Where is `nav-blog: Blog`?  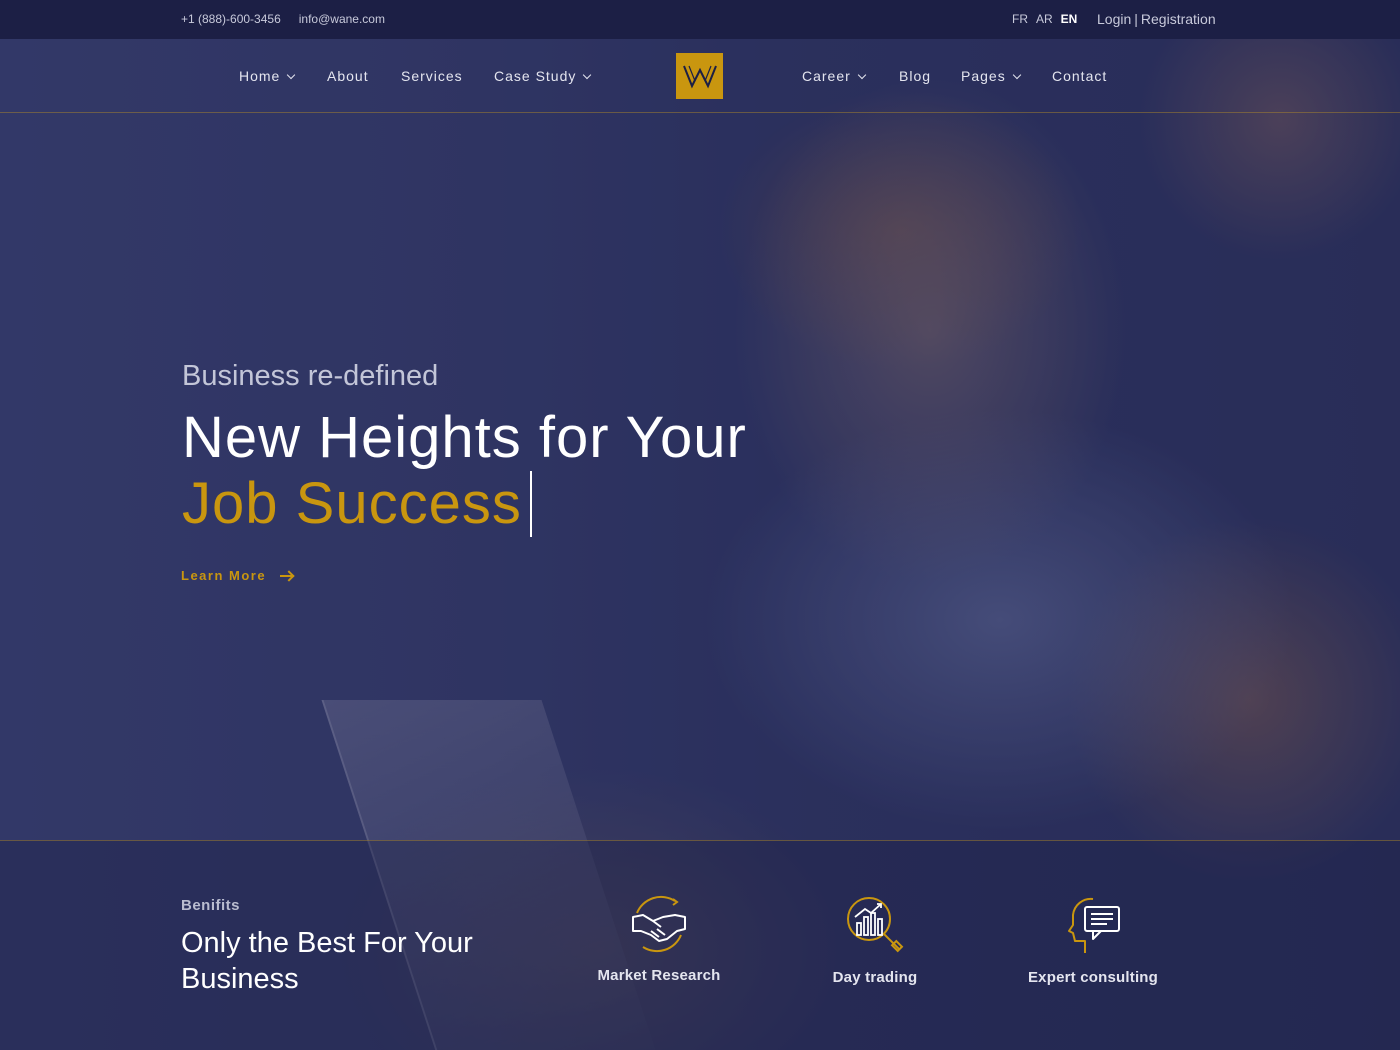
nav-blog: Blog is located at coordinates (915, 76).